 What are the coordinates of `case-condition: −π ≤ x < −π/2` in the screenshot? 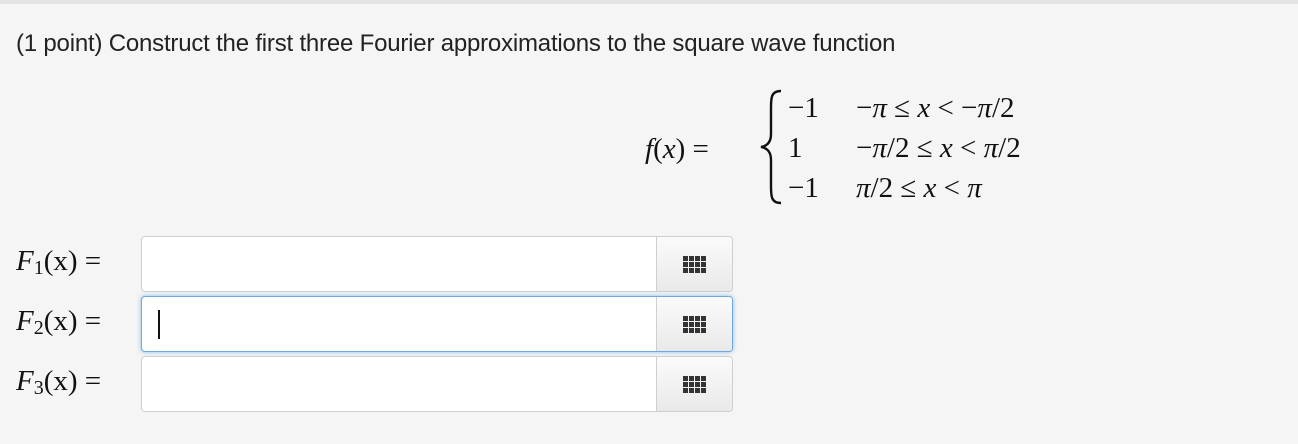 It's located at (935, 108).